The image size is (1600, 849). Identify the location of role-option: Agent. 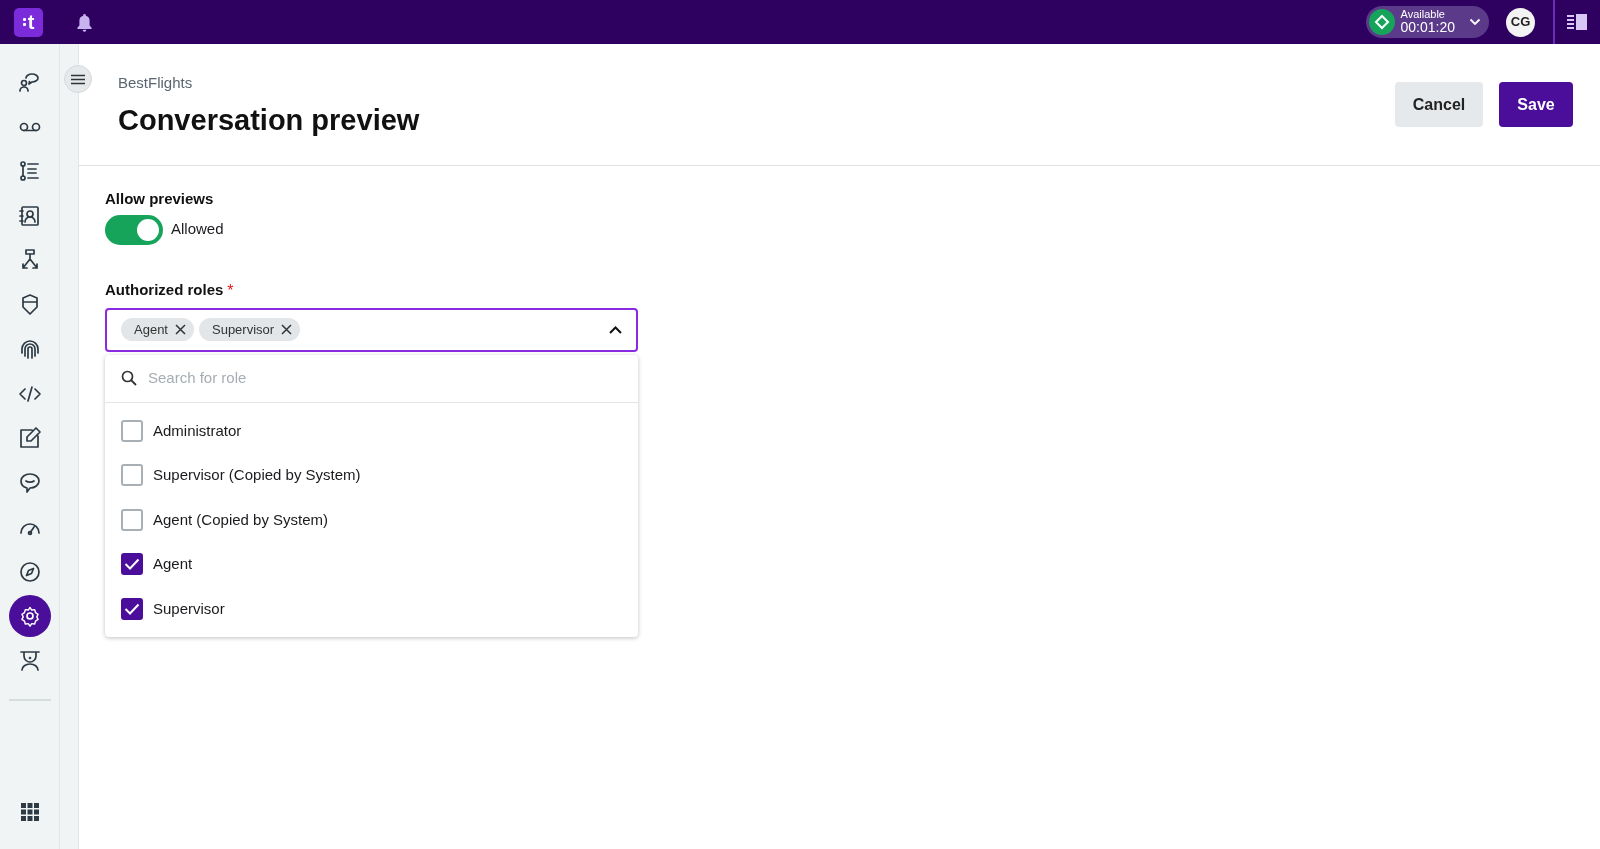
(371, 564).